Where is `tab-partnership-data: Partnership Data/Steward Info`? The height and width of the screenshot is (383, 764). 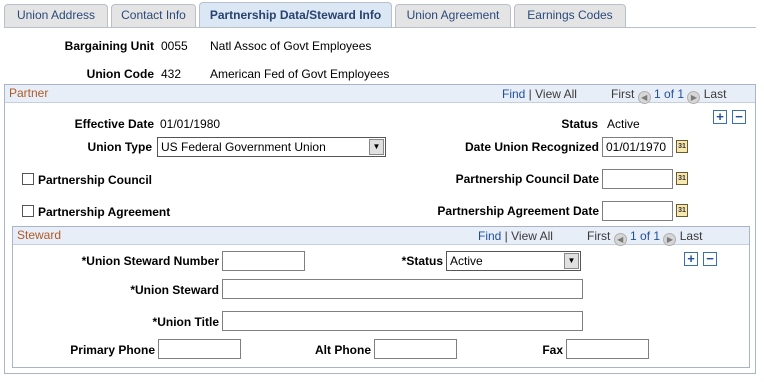 tab-partnership-data: Partnership Data/Steward Info is located at coordinates (295, 15).